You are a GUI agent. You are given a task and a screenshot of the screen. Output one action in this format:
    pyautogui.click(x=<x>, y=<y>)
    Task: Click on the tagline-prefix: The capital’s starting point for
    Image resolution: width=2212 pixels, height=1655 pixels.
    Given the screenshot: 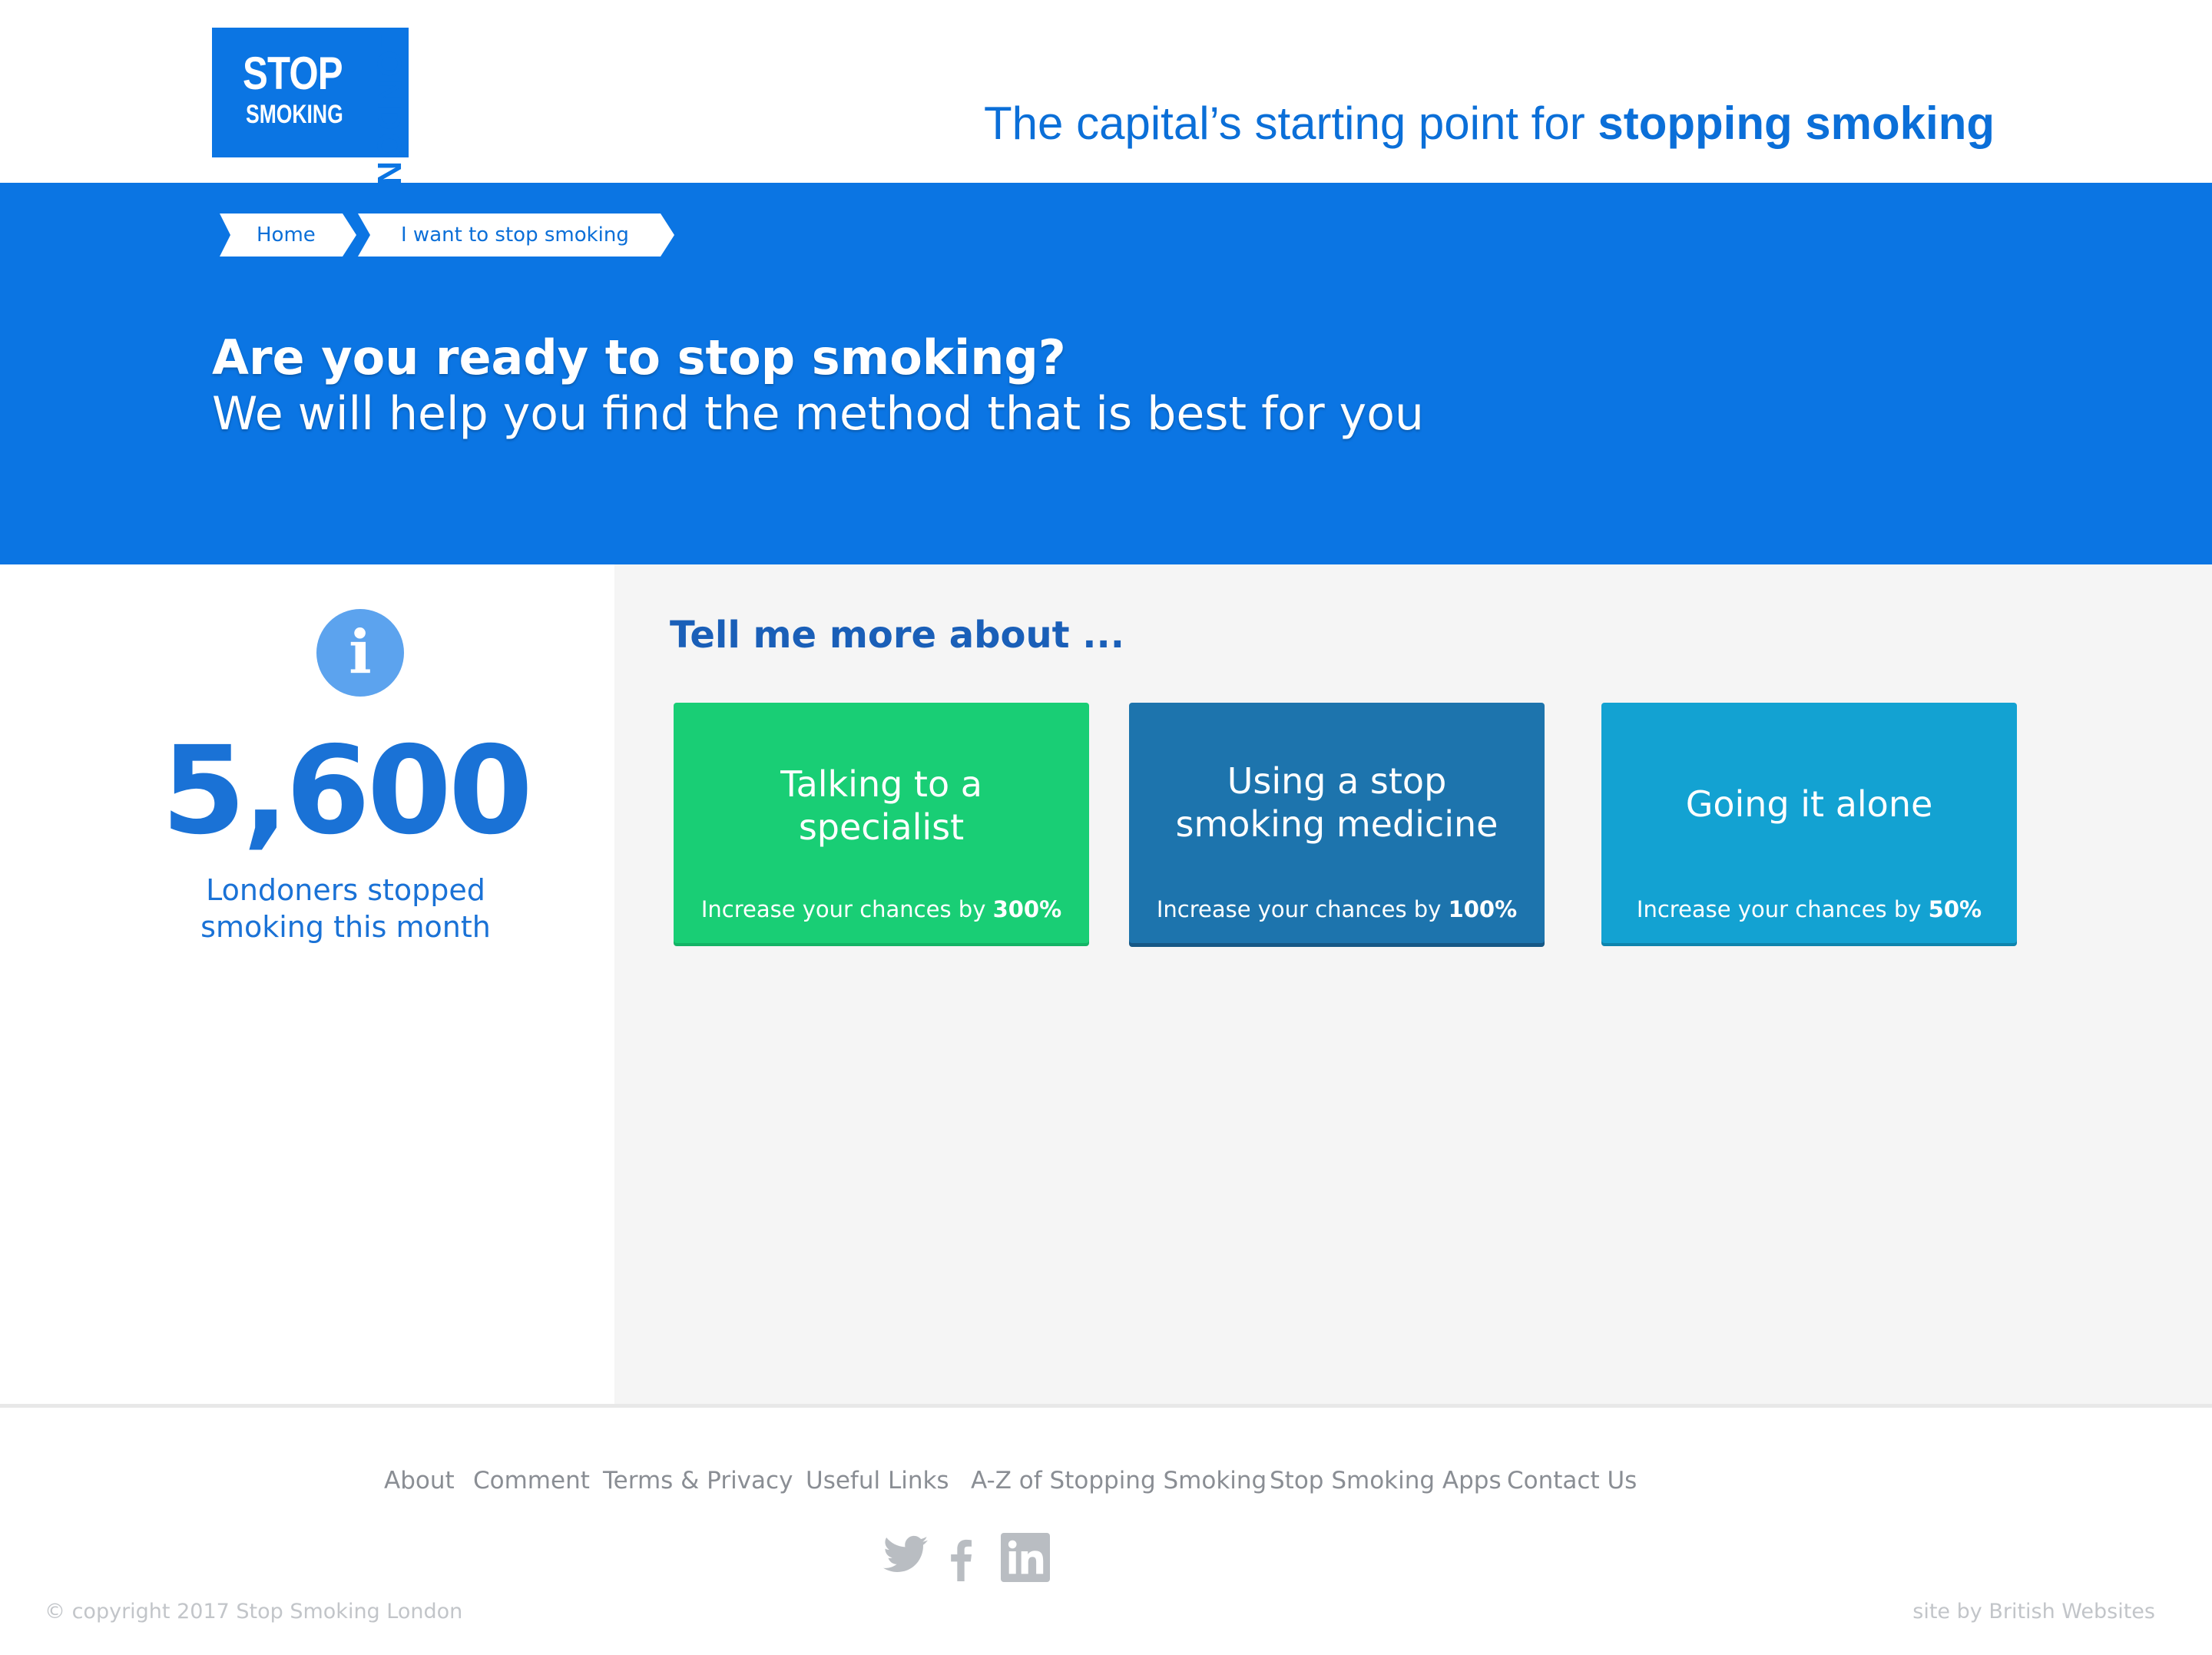 What is the action you would take?
    pyautogui.click(x=1291, y=123)
    